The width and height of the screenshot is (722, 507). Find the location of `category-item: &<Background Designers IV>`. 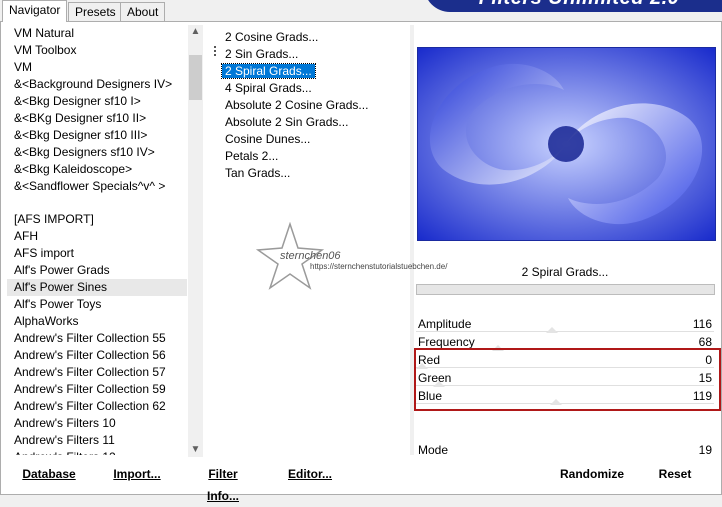

category-item: &<Background Designers IV> is located at coordinates (97, 84).